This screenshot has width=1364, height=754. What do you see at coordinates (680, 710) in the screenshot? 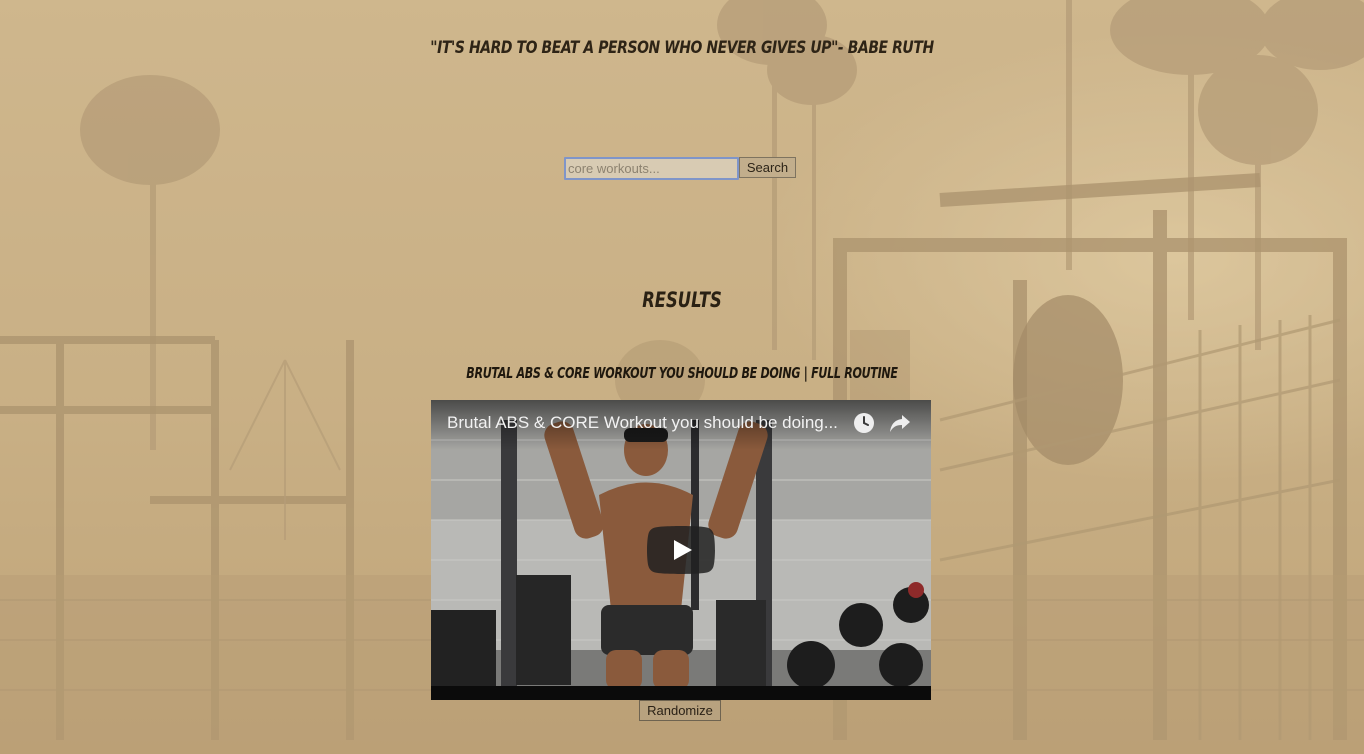
I see `randomize-button: Randomize` at bounding box center [680, 710].